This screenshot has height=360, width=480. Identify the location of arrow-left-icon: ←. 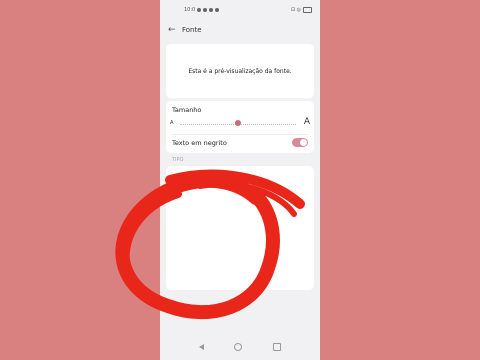
(175, 30).